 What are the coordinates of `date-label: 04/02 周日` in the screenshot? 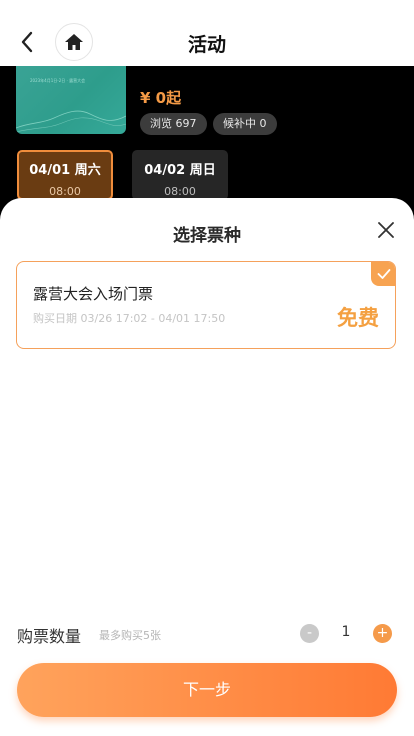 It's located at (180, 170).